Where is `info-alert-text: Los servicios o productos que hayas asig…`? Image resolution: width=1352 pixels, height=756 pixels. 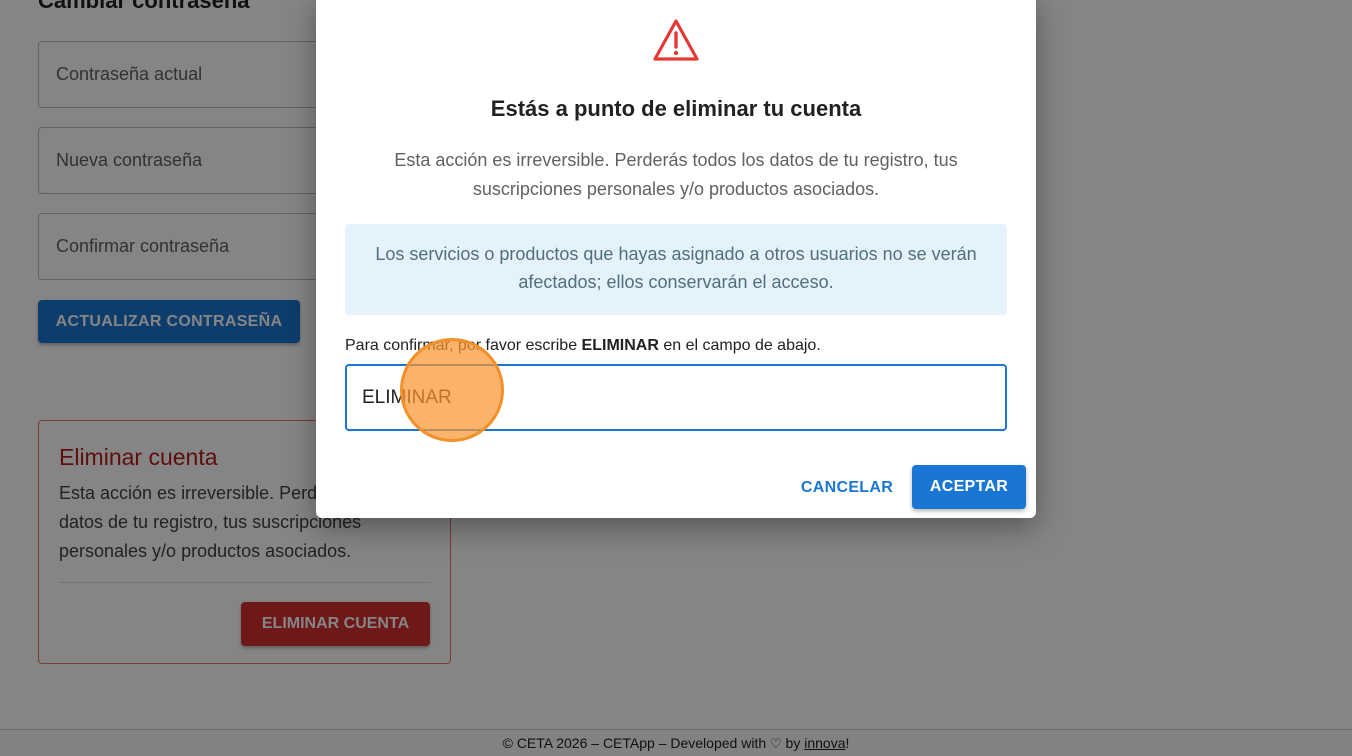
info-alert-text: Los servicios o productos que hayas asig… is located at coordinates (676, 268).